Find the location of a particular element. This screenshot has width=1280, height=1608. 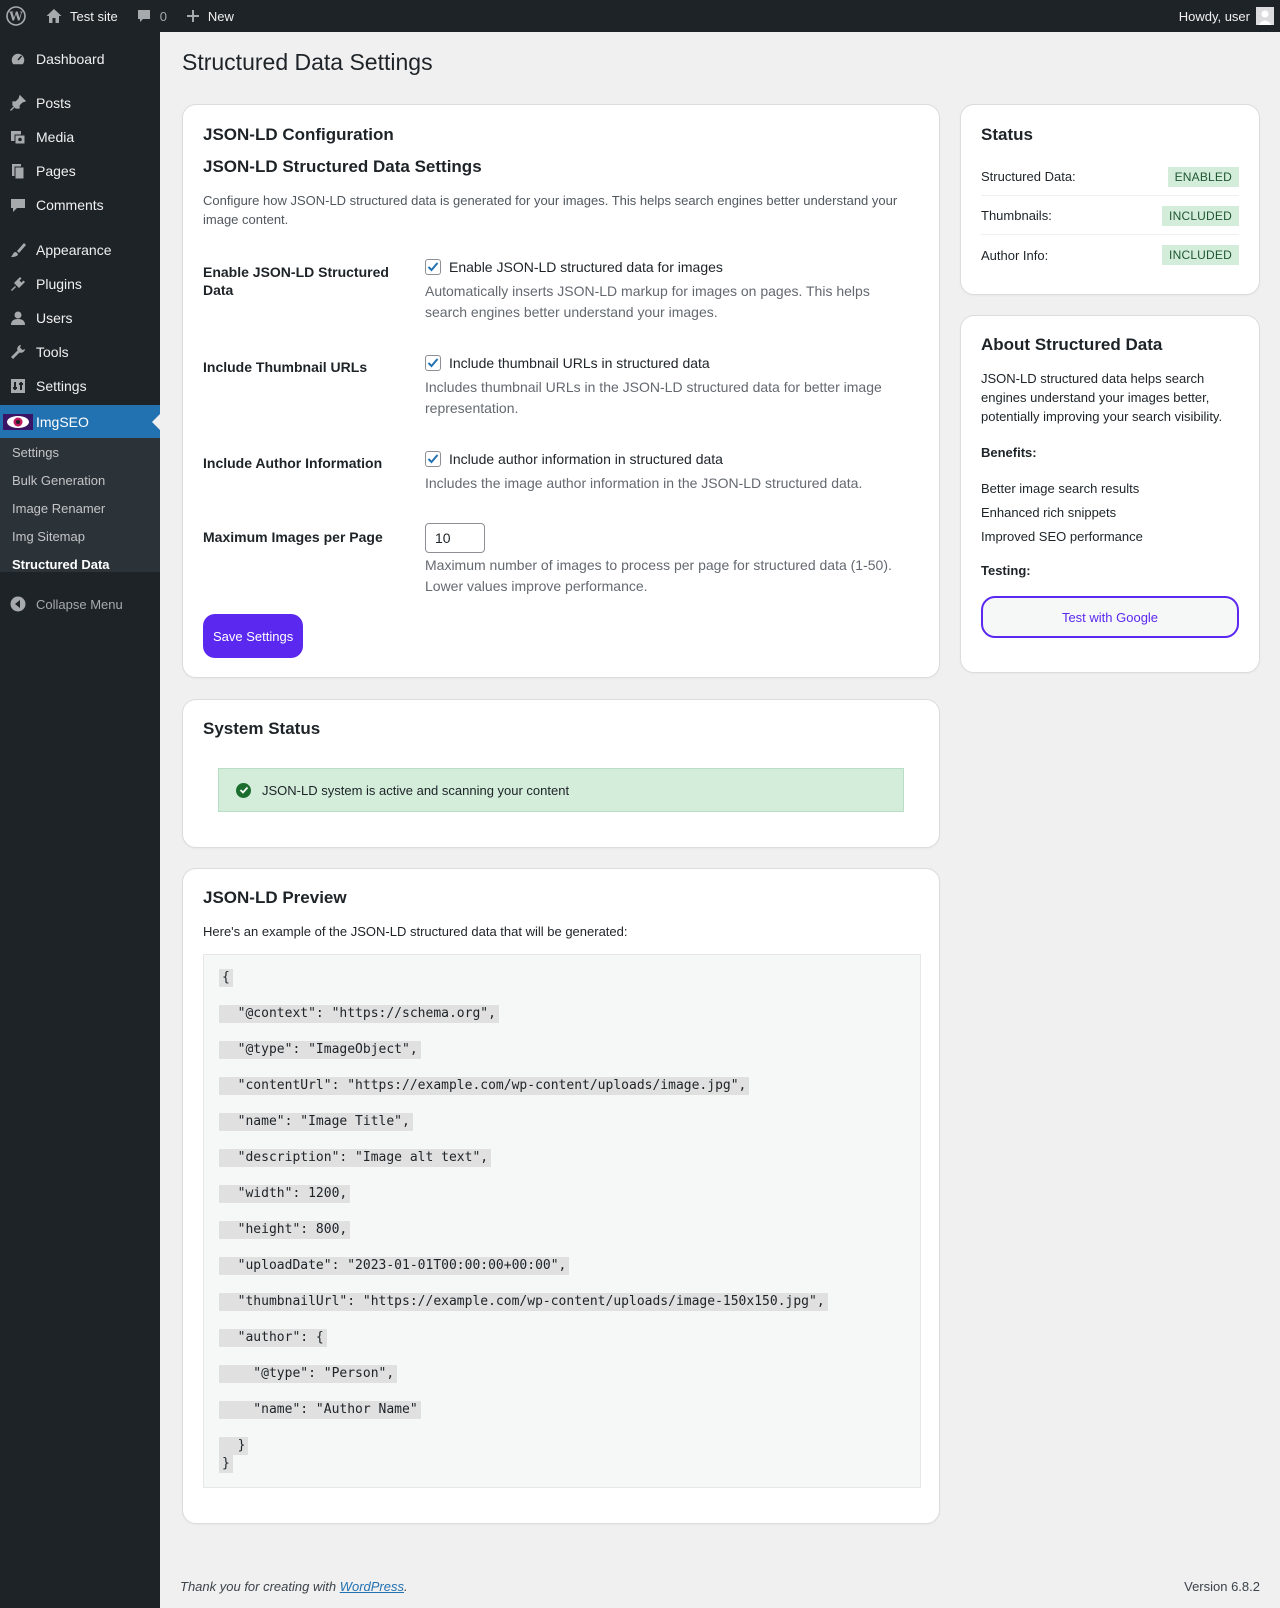

sidebar-item-dashboard: Dashboard is located at coordinates (80, 59).